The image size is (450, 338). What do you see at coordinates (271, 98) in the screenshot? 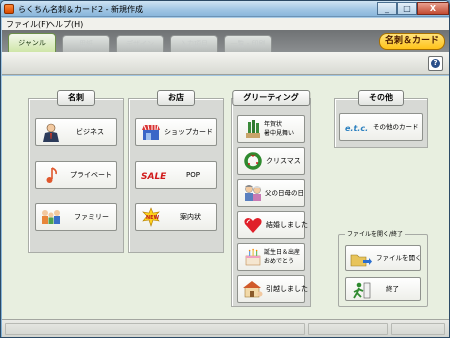
I see `group-title-greeting: グリーティング` at bounding box center [271, 98].